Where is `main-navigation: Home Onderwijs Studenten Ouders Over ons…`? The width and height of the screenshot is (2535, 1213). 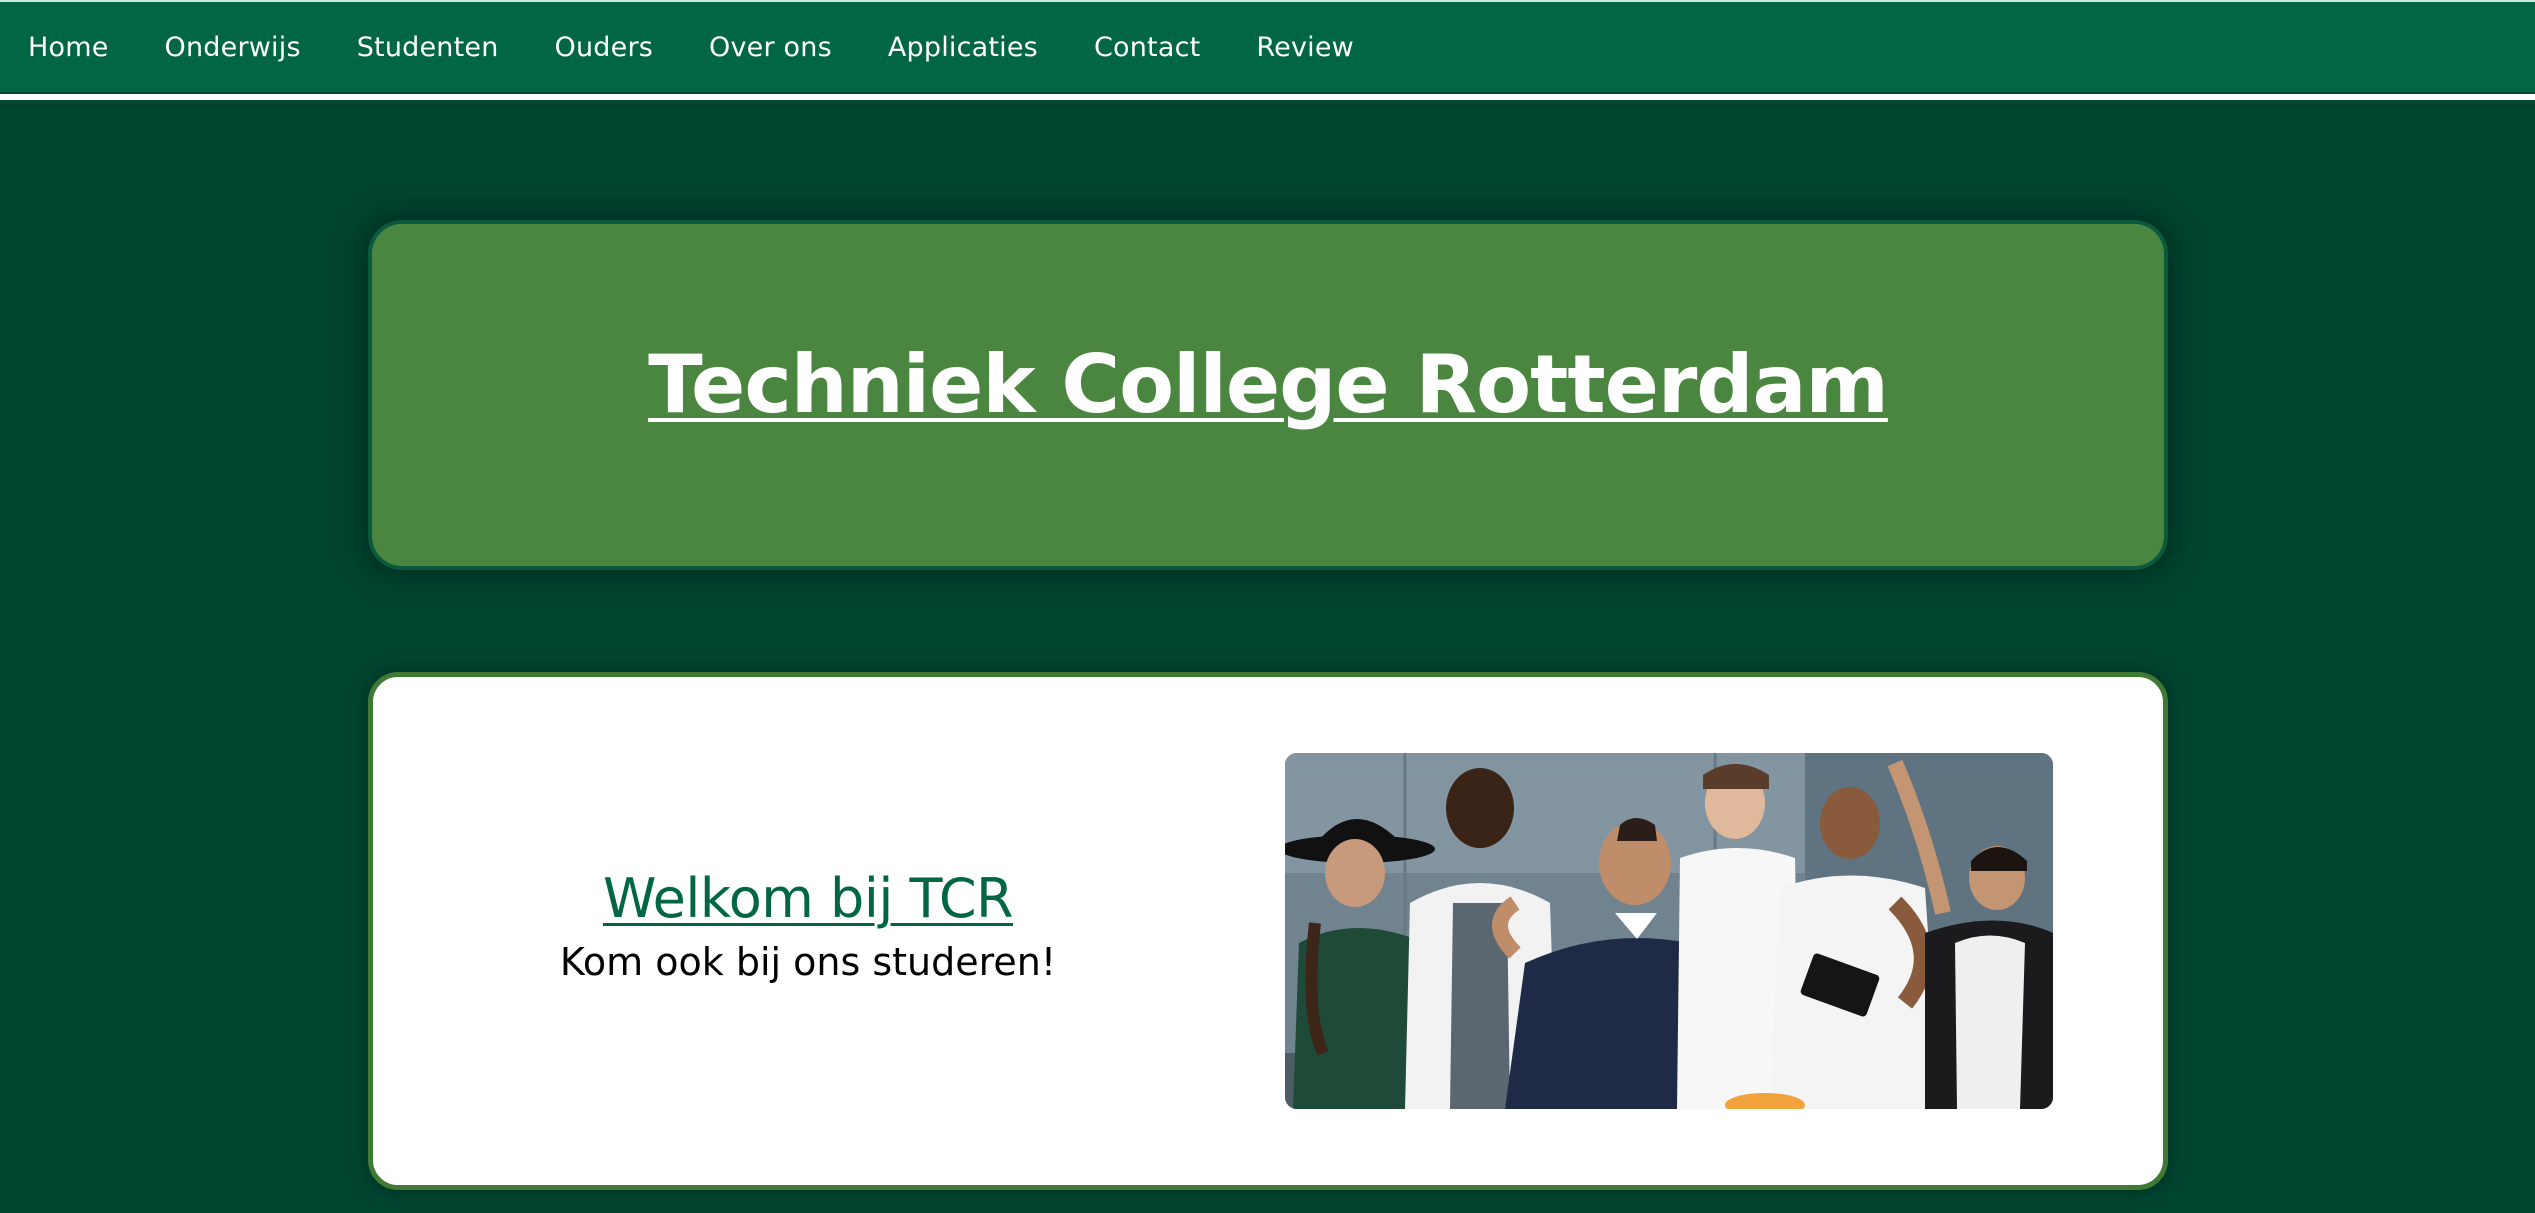 main-navigation: Home Onderwijs Studenten Ouders Over ons… is located at coordinates (1267, 50).